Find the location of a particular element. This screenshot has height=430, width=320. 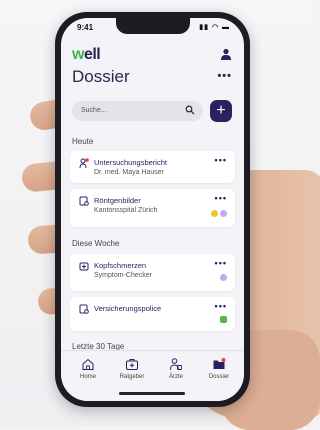

card-title: Untersuchungsbericht is located at coordinates (130, 162).